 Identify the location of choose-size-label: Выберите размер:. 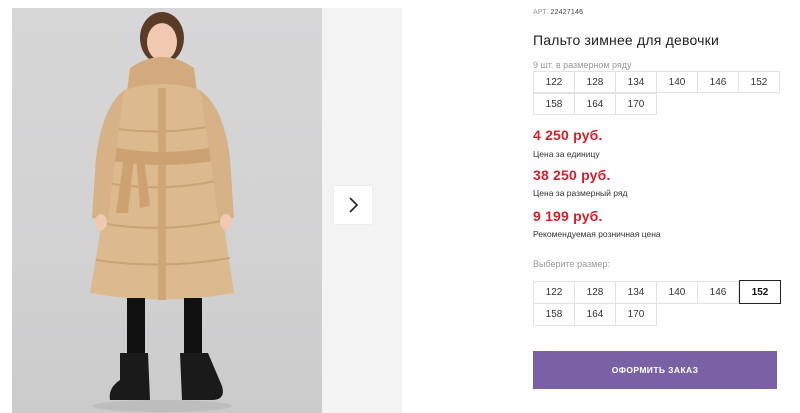
(571, 264).